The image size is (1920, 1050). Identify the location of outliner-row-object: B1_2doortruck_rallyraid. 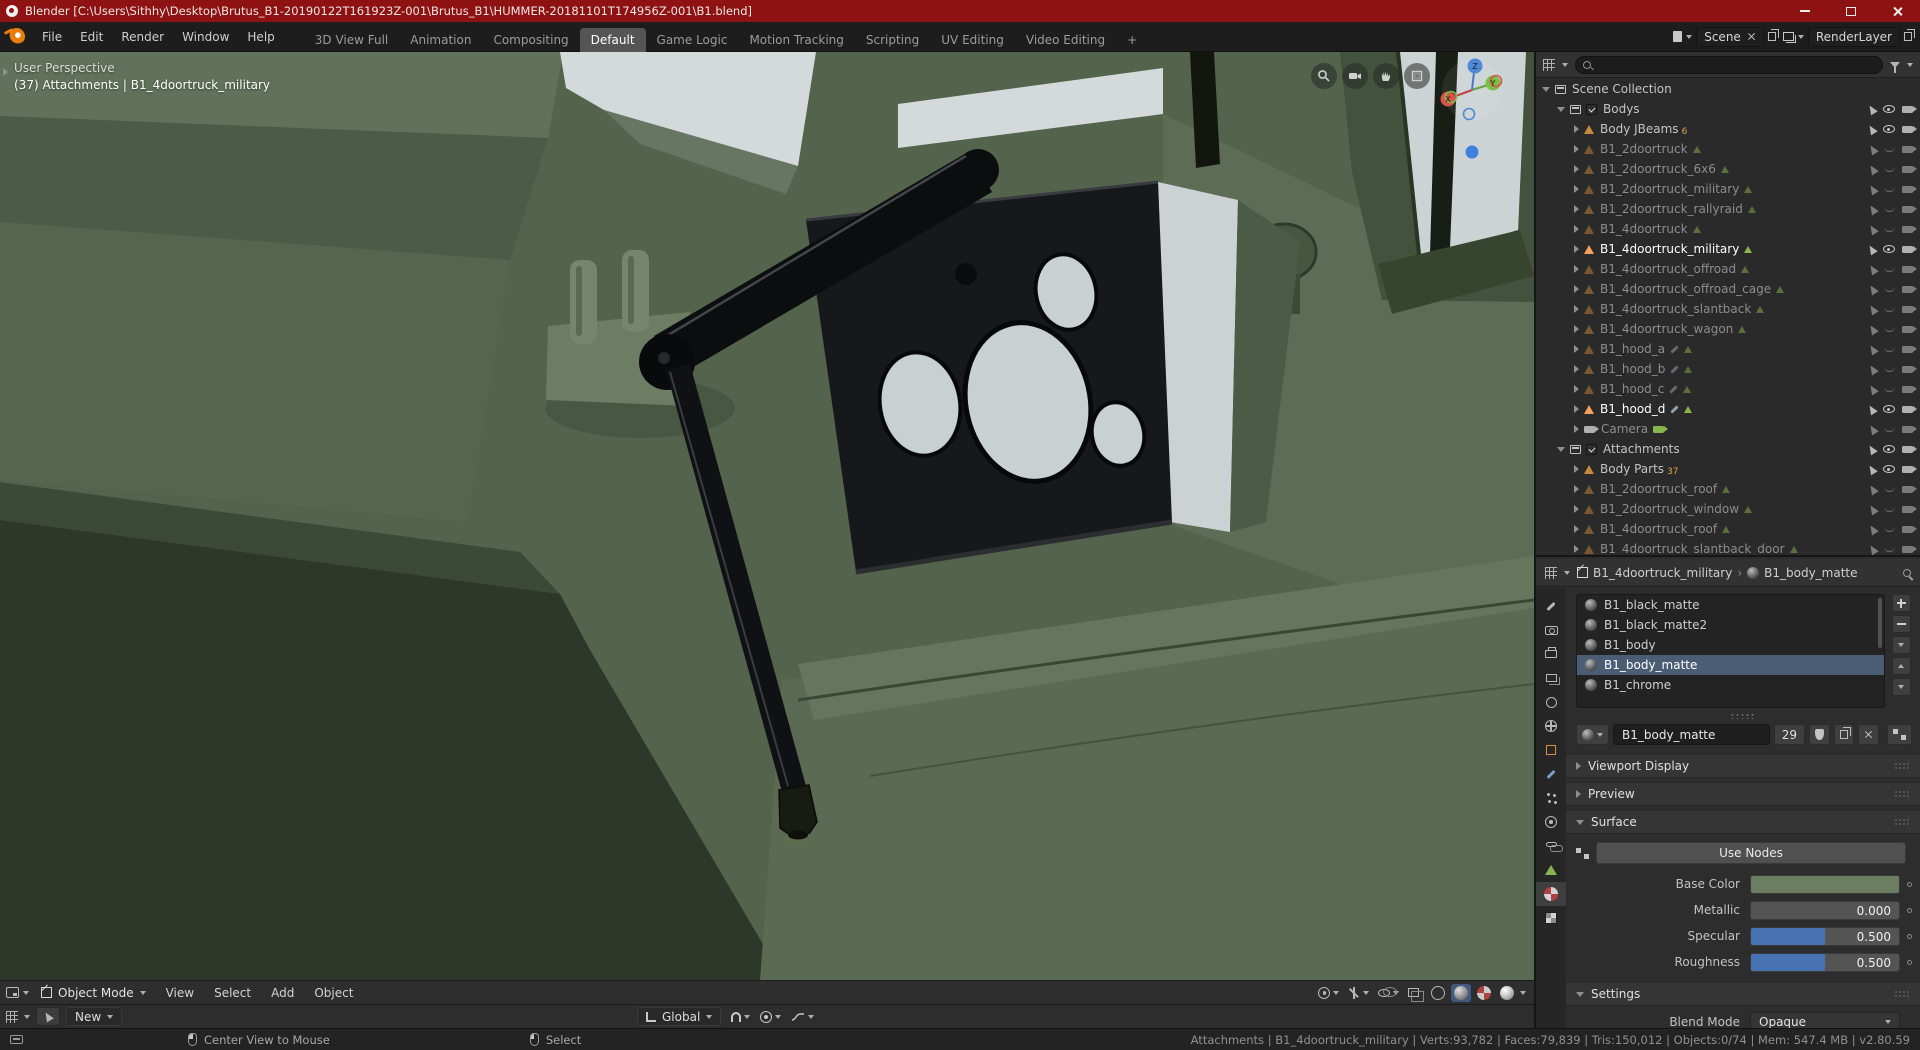
(1728, 209).